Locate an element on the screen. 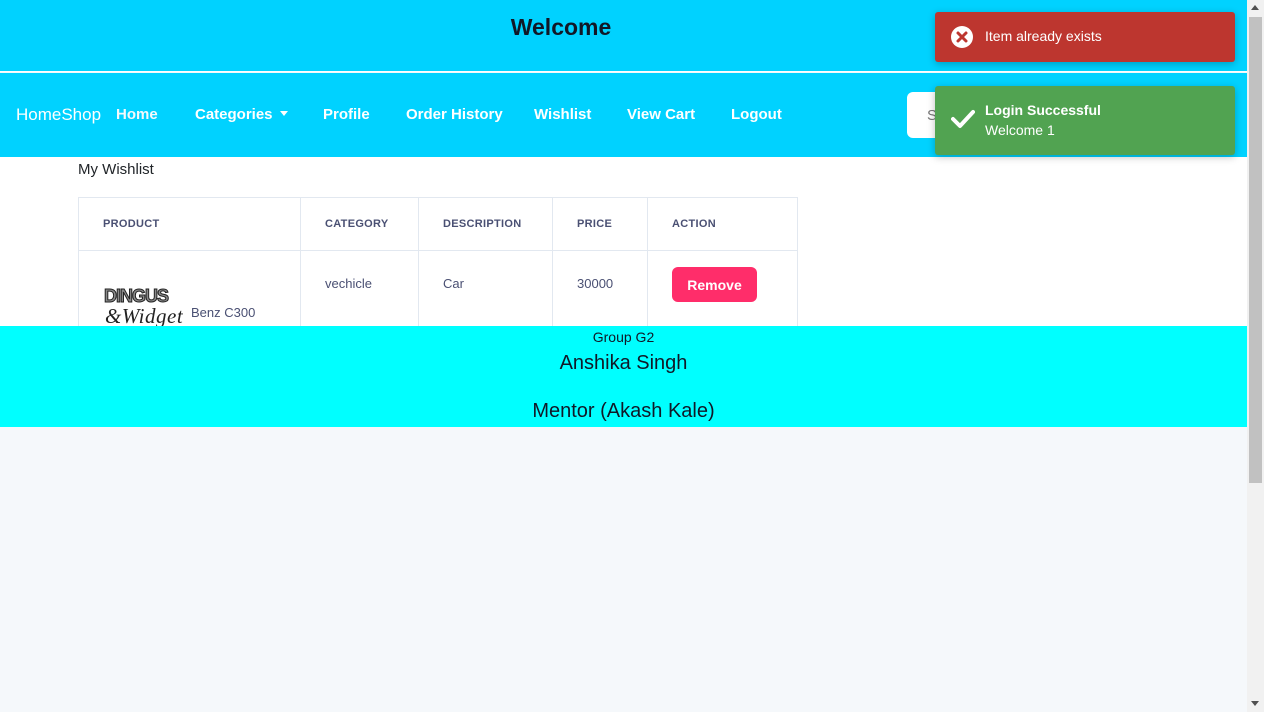 Image resolution: width=1264 pixels, height=712 pixels. nav-categories-dropdown: Categories is located at coordinates (241, 114).